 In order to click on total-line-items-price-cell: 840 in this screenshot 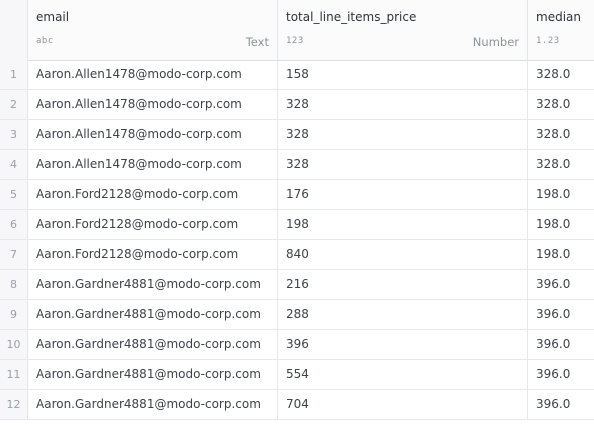, I will do `click(403, 254)`.